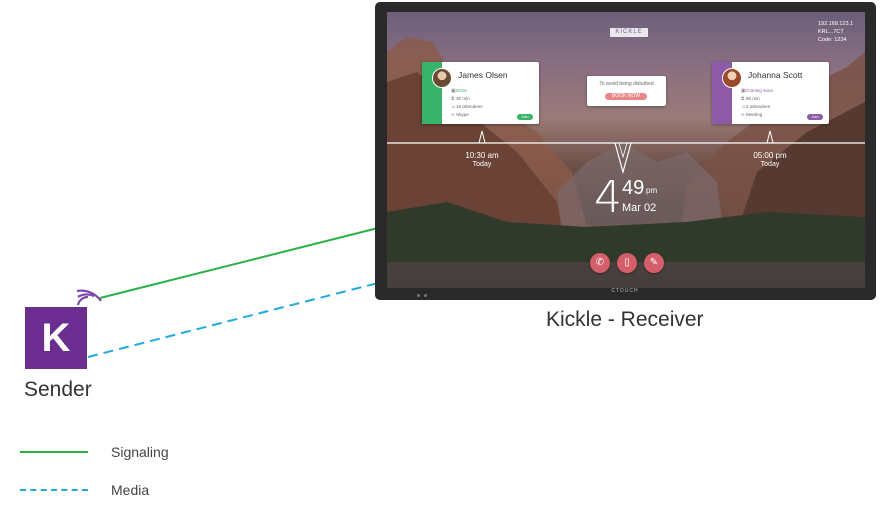 This screenshot has width=880, height=508. I want to click on legend-signaling-label: Signaling, so click(140, 452).